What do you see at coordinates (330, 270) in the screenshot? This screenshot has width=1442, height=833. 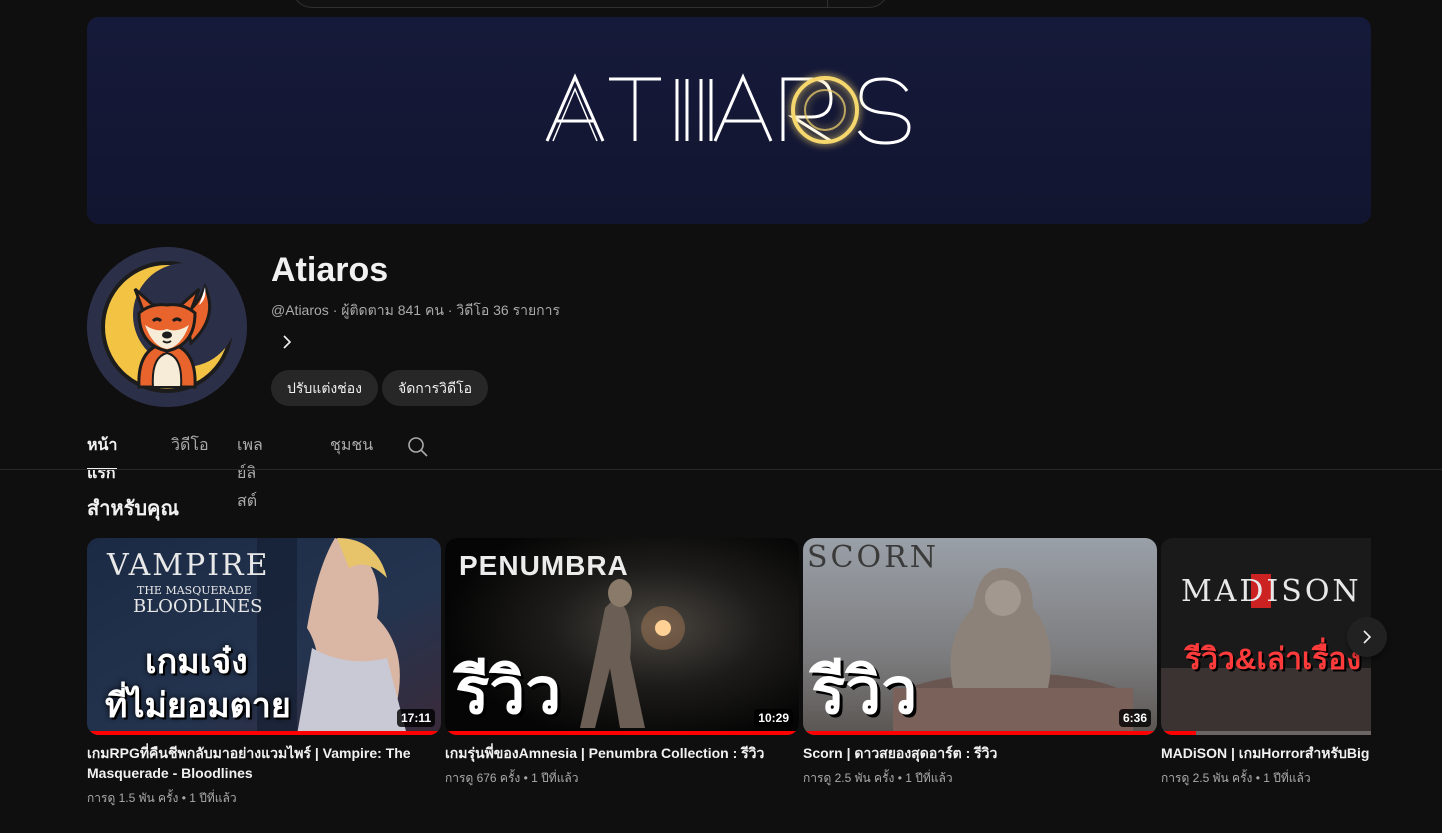 I see `channel-name: Atiaros` at bounding box center [330, 270].